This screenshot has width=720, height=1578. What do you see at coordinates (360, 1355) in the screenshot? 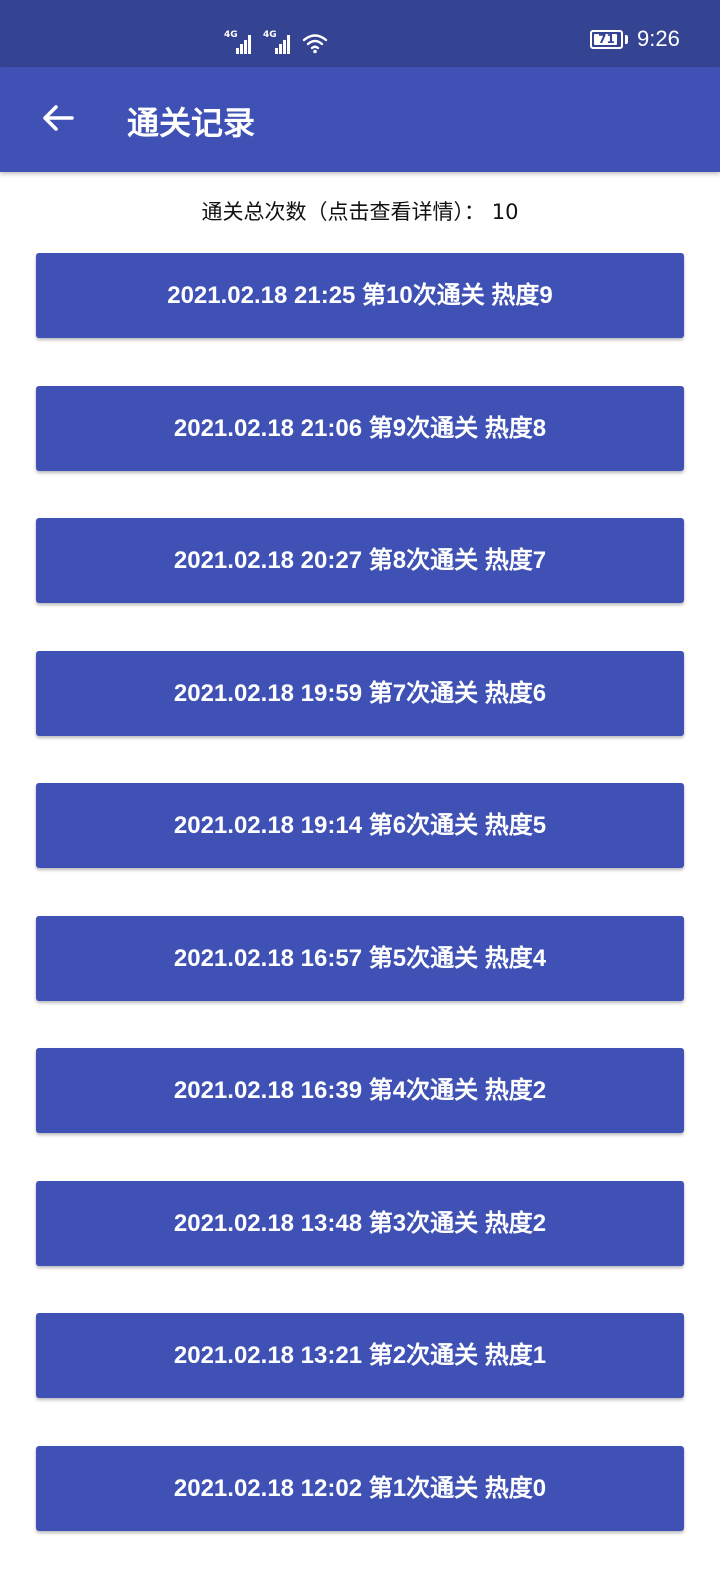
I see `clear-record-button: 2021.02.18 13:21 第2次通关 热度1` at bounding box center [360, 1355].